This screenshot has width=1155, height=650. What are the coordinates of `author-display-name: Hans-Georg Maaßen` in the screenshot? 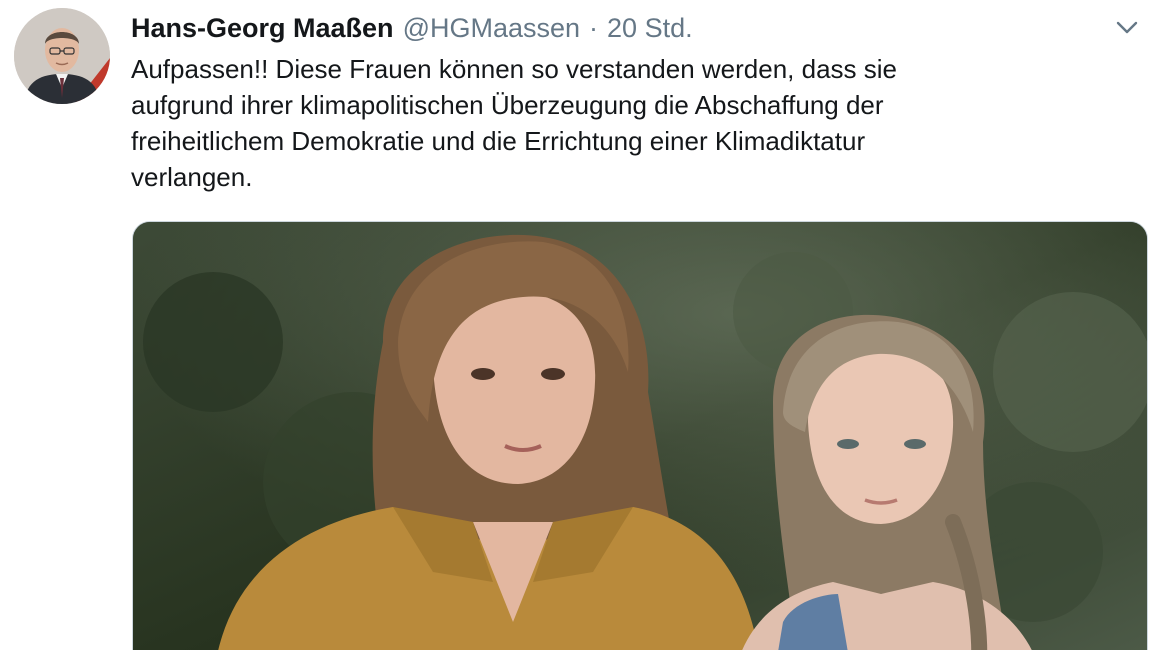 It's located at (262, 28).